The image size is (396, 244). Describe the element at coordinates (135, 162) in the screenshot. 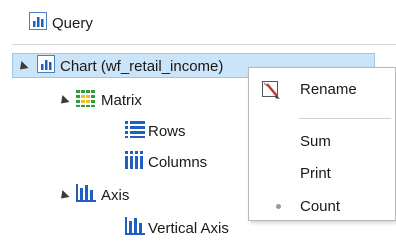

I see `columns-icon` at that location.